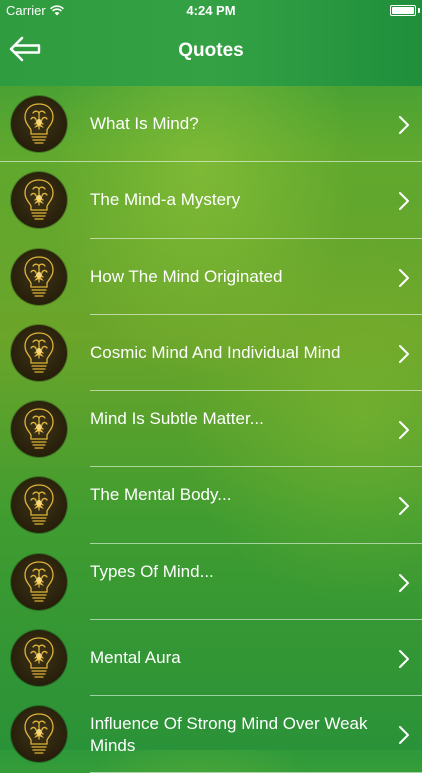  I want to click on battery-icon, so click(403, 10).